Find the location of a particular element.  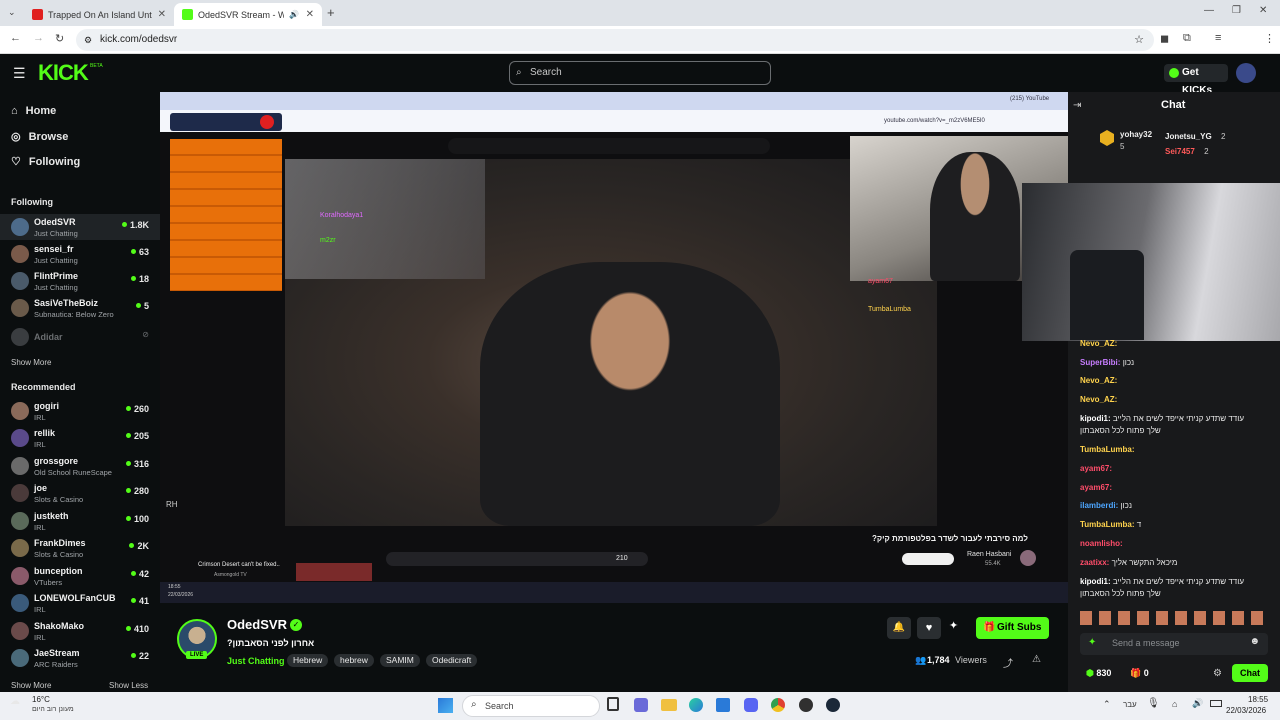

share-icon: ⤴ is located at coordinates (1008, 662).